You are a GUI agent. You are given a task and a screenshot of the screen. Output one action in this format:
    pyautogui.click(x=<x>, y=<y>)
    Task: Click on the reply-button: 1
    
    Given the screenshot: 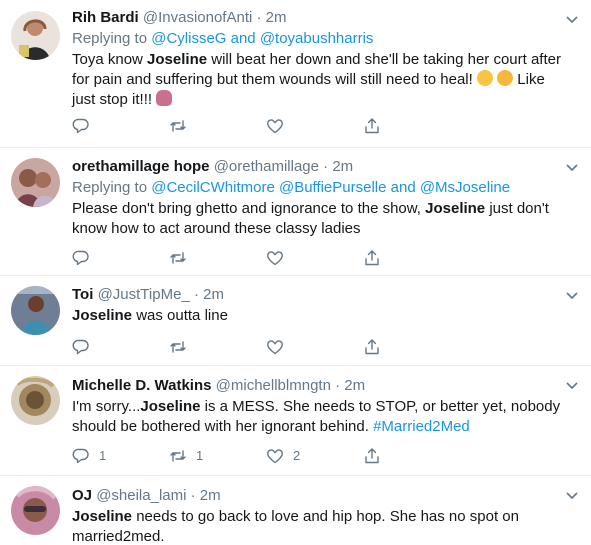 What is the action you would take?
    pyautogui.click(x=89, y=456)
    